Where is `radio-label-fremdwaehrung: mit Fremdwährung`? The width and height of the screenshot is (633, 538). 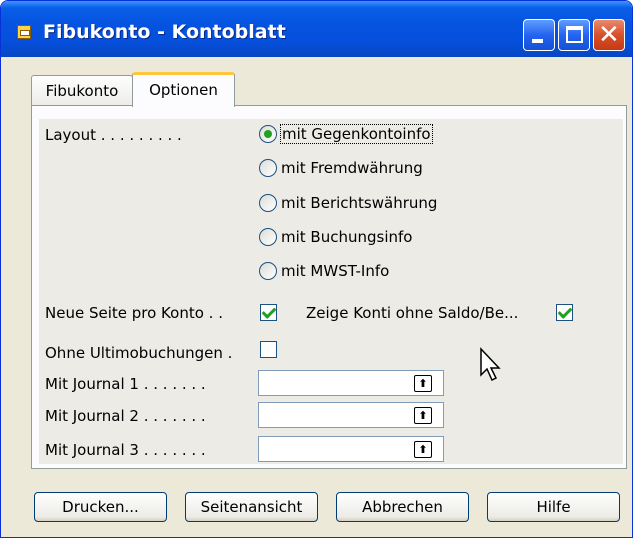
radio-label-fremdwaehrung: mit Fremdwährung is located at coordinates (352, 168).